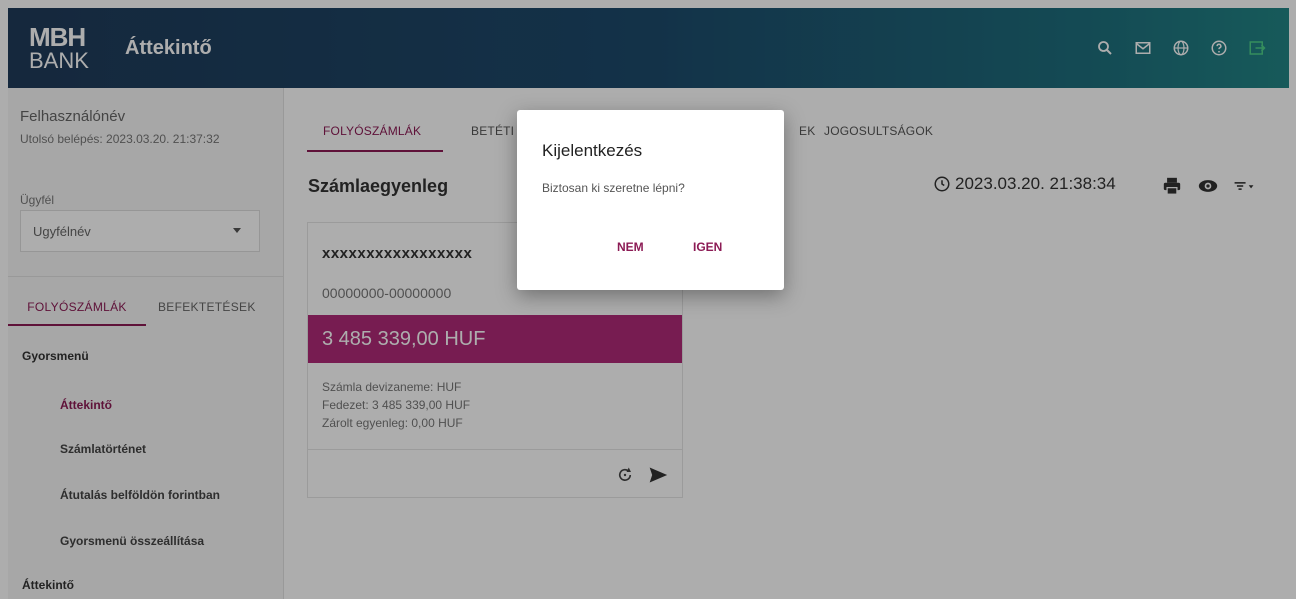 This screenshot has height=599, width=1296. I want to click on dialog-title: Kijelentkezés, so click(592, 150).